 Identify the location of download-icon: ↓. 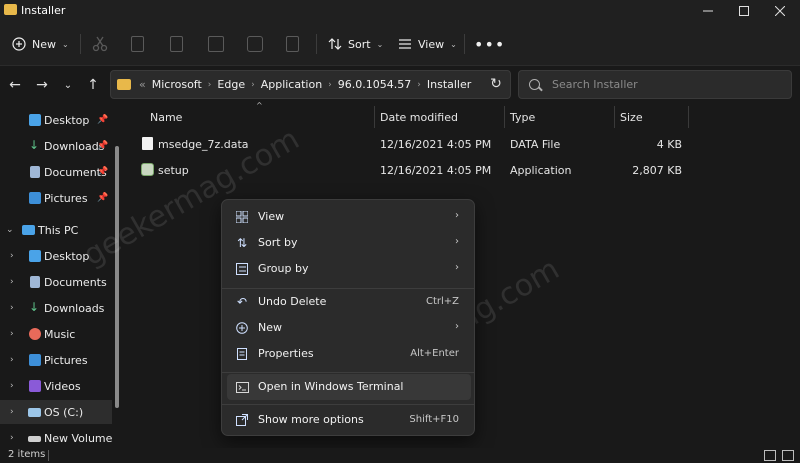
(34, 307).